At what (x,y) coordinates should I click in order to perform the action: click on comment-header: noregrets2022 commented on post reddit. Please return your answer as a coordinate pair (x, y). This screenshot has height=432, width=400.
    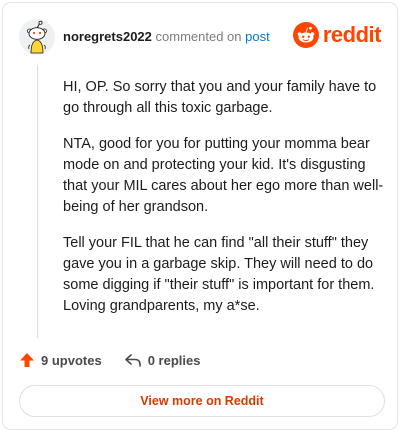
    Looking at the image, I should click on (200, 37).